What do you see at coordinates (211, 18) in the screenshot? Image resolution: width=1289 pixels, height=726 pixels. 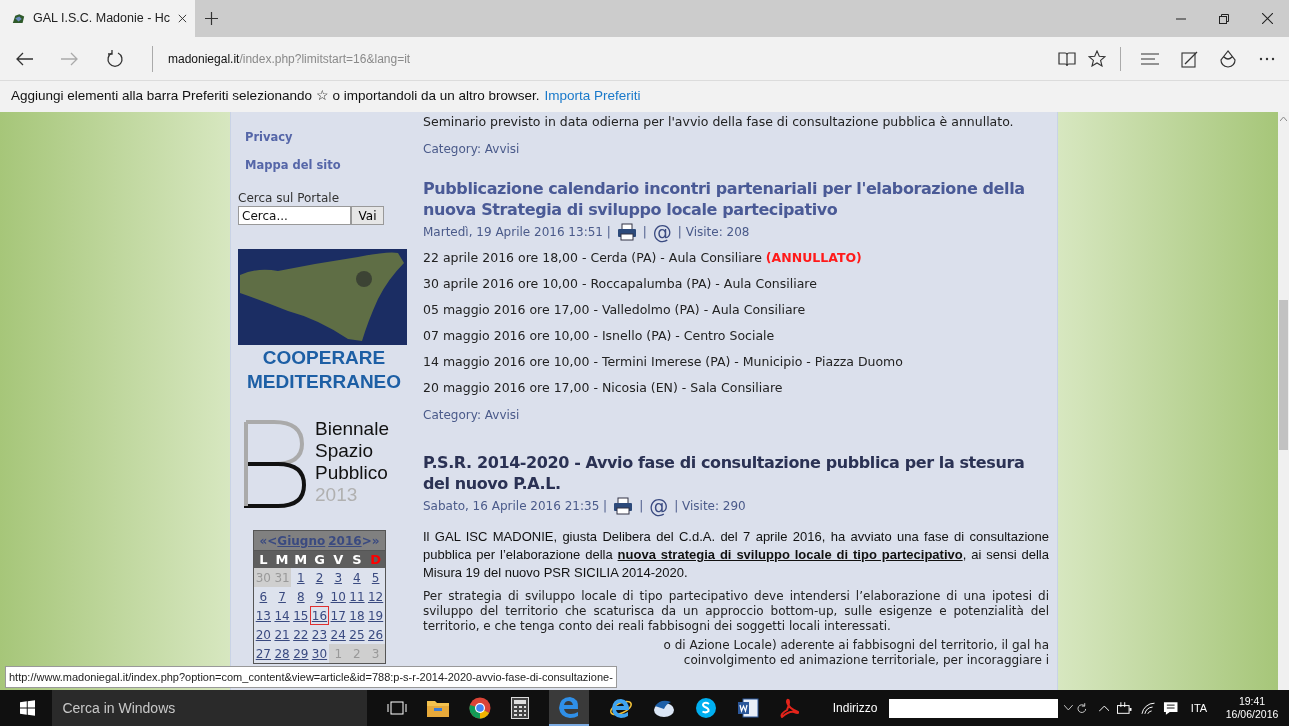 I see `new-tab-icon` at bounding box center [211, 18].